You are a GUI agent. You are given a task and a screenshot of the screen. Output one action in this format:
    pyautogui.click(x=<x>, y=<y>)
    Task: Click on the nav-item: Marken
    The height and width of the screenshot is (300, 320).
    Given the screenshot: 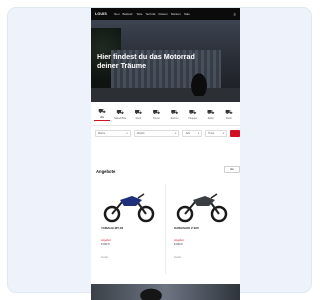 What is the action you would take?
    pyautogui.click(x=176, y=14)
    